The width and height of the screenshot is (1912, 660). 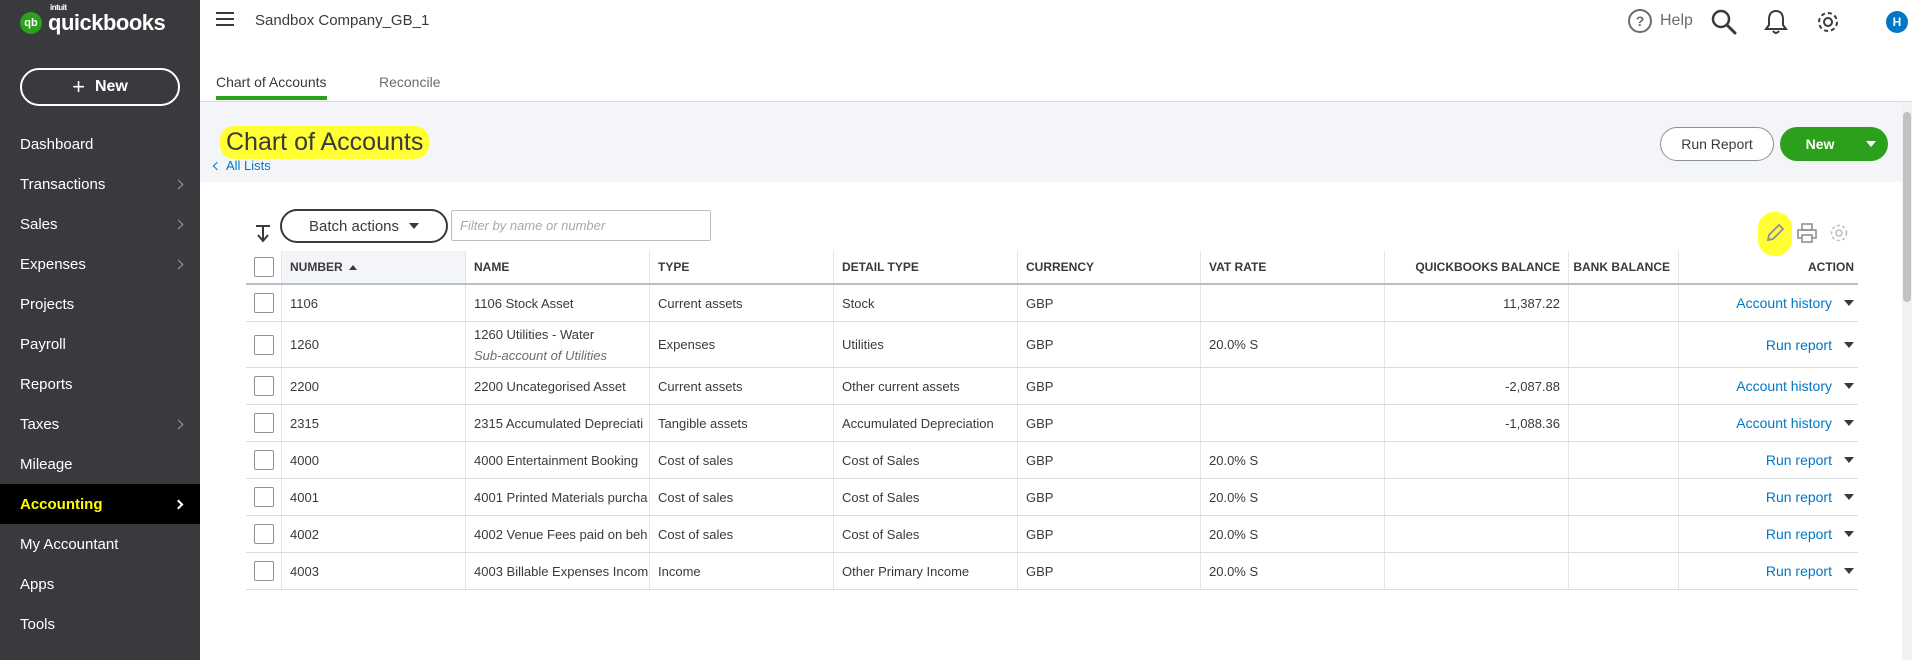 I want to click on help-button: ? Help, so click(x=1660, y=21).